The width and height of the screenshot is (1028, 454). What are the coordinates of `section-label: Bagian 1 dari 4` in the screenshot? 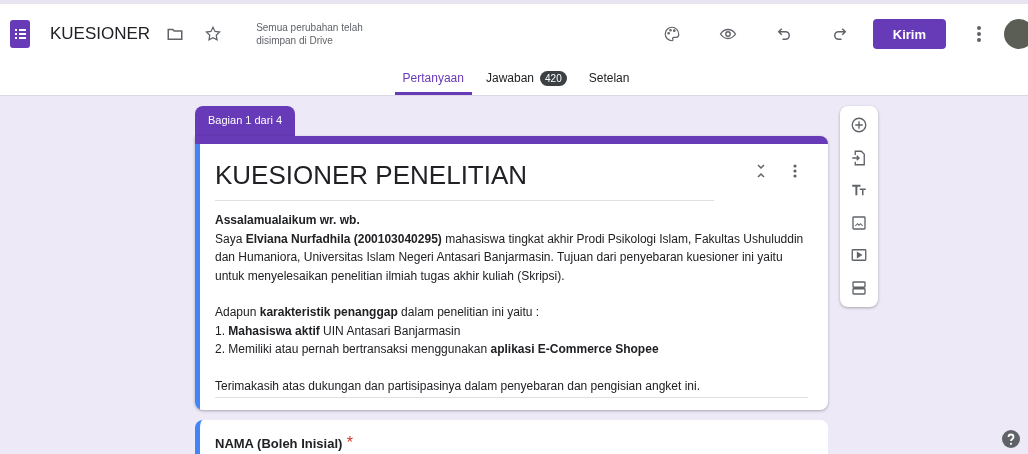 It's located at (245, 121).